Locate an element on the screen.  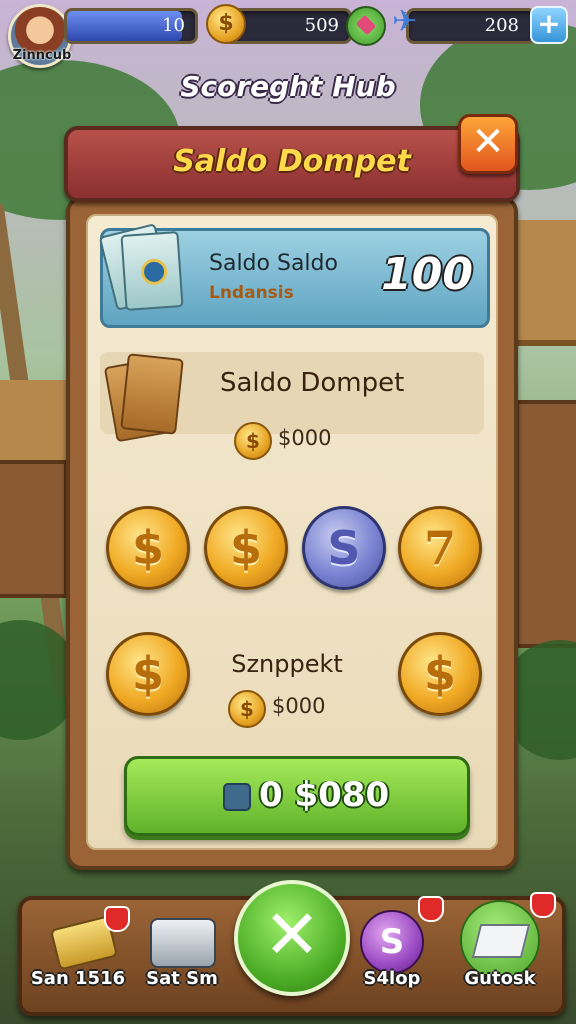
nav-label-4: Gutosk is located at coordinates (500, 978).